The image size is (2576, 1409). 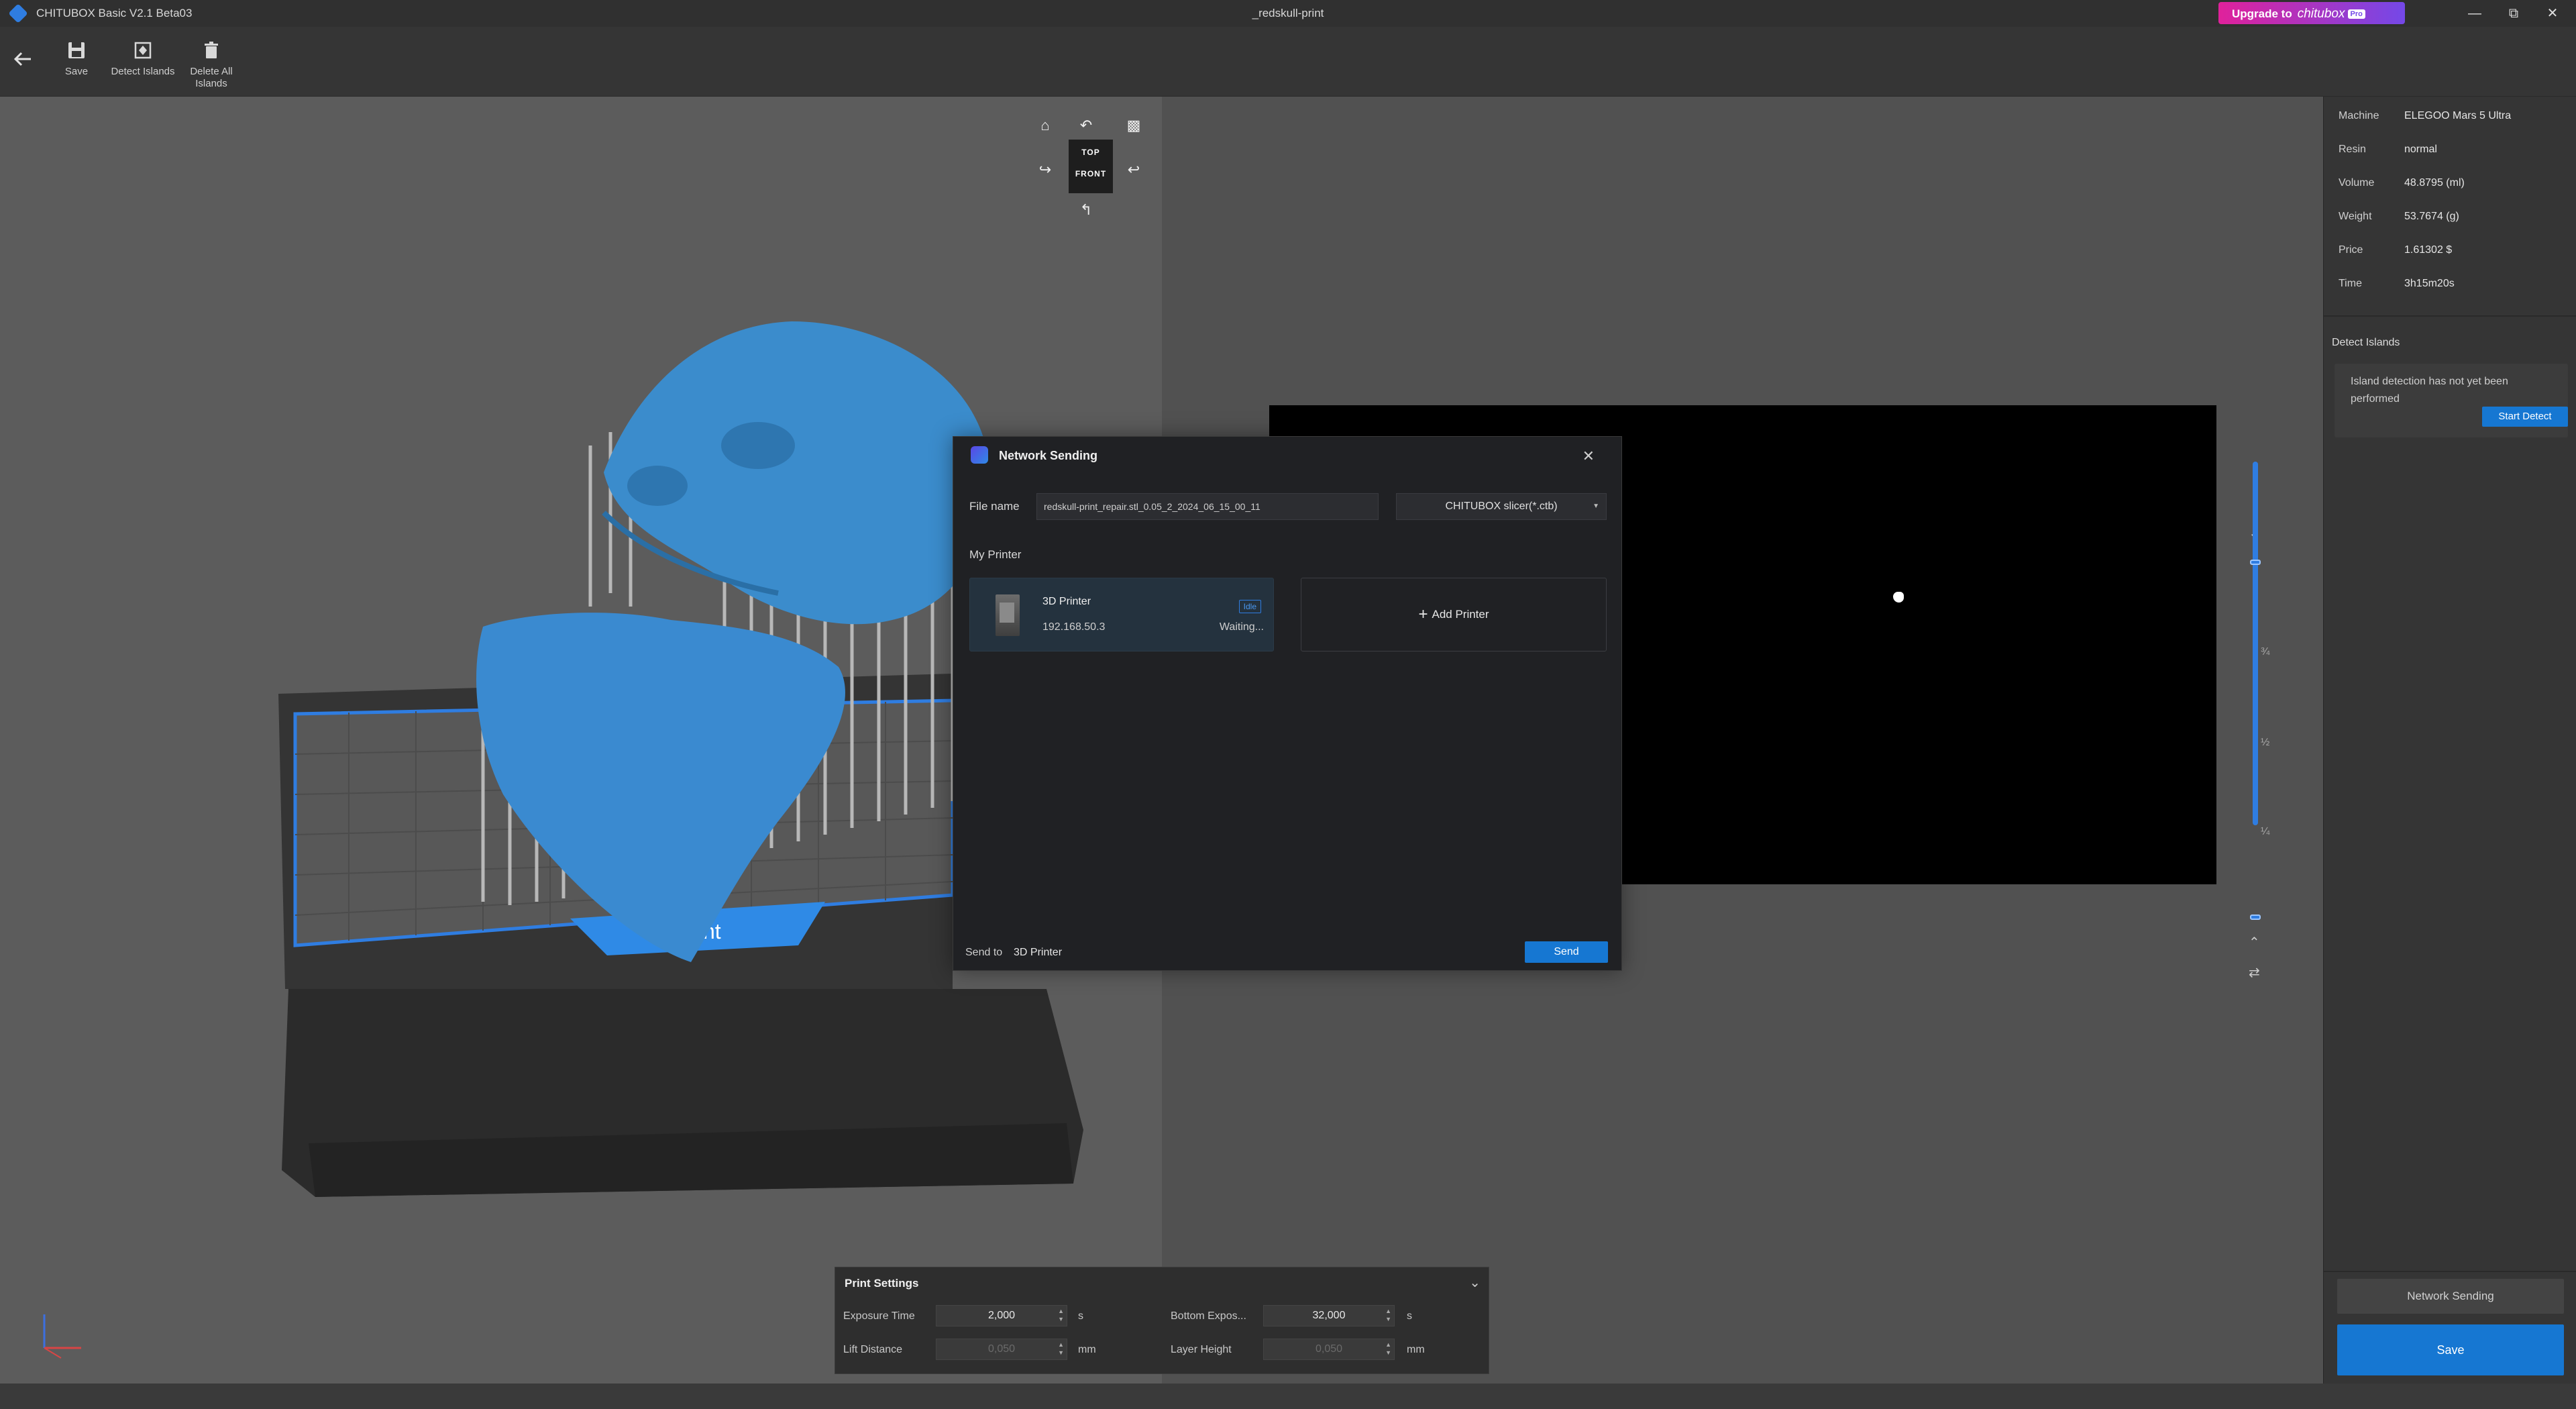 I want to click on bottom-exposure-unit: s, so click(x=1409, y=1316).